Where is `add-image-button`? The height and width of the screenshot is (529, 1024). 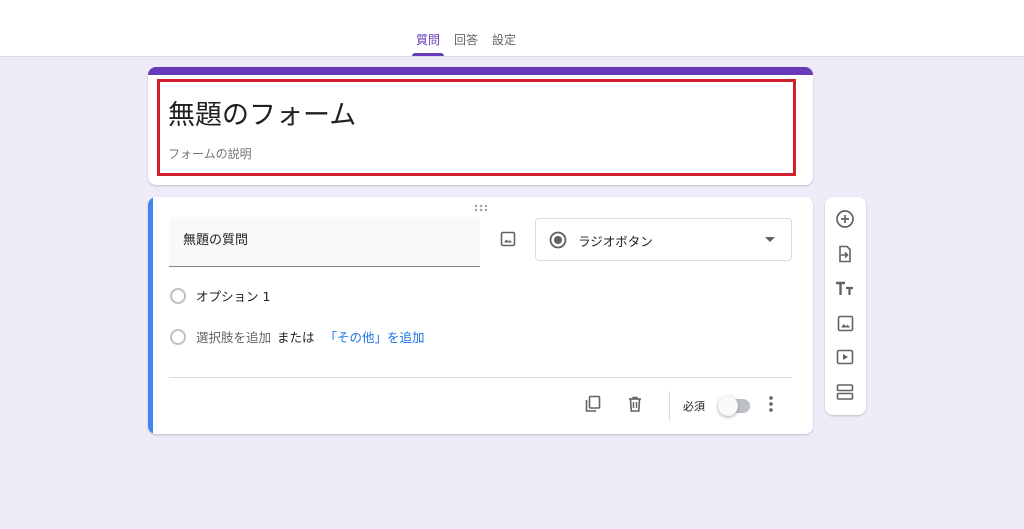
add-image-button is located at coordinates (508, 239).